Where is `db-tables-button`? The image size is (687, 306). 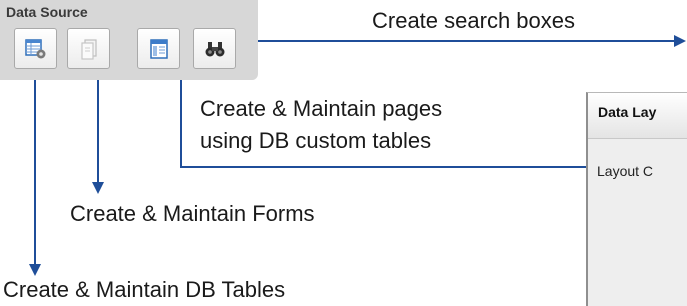
db-tables-button is located at coordinates (35, 48).